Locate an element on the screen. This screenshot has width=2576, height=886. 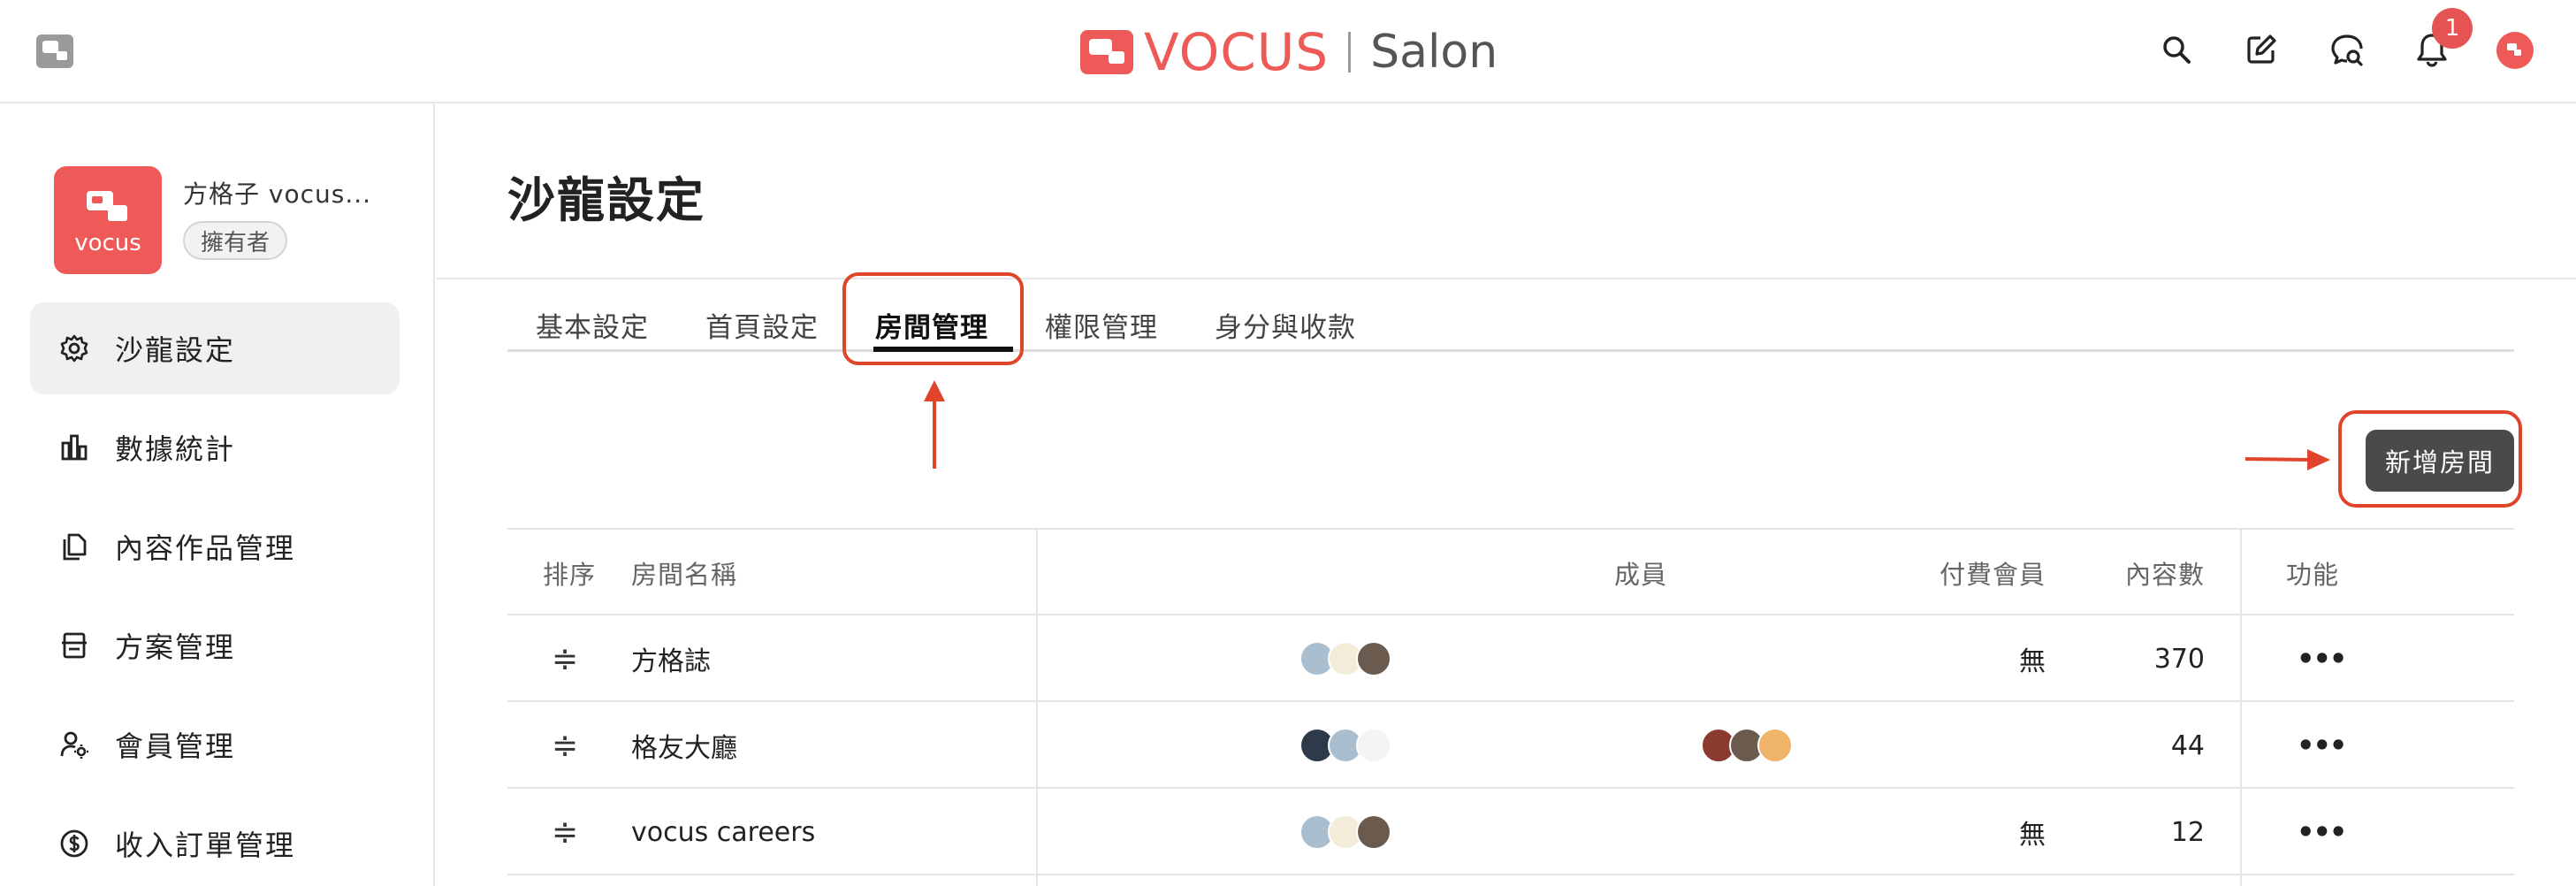
brand-product: Salon is located at coordinates (1434, 53).